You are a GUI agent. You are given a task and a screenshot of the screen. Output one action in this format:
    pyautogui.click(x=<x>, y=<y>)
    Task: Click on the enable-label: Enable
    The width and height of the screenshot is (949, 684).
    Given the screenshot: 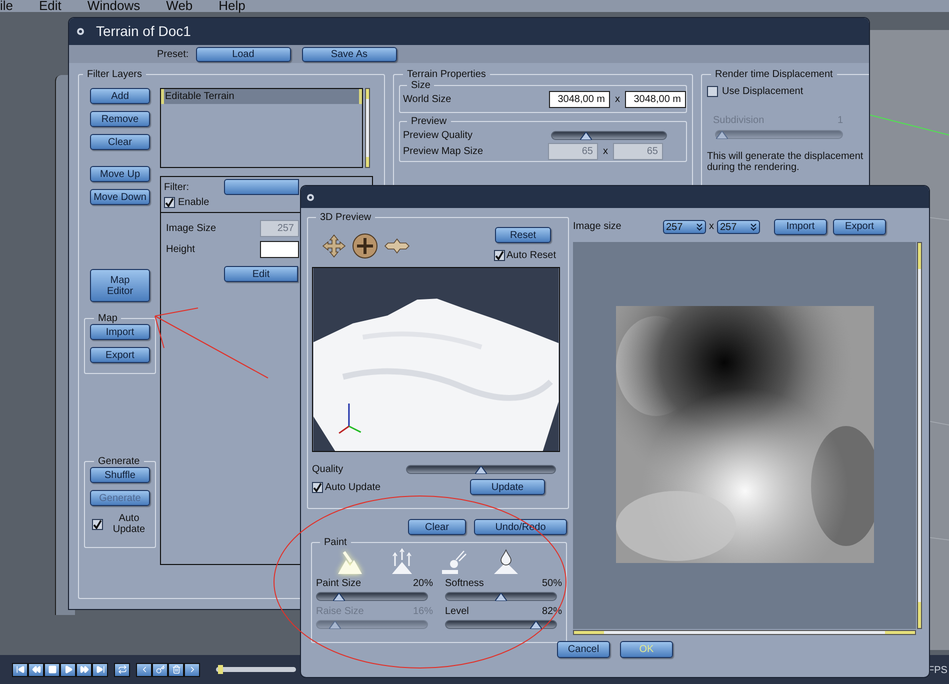 What is the action you would take?
    pyautogui.click(x=194, y=203)
    